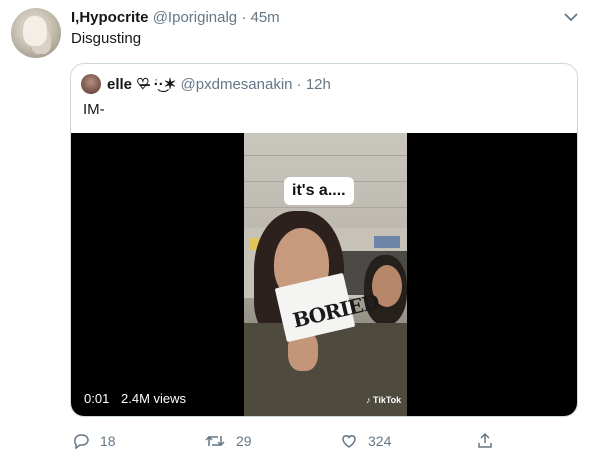 Image resolution: width=591 pixels, height=458 pixels. I want to click on timestamp: 45m, so click(265, 17).